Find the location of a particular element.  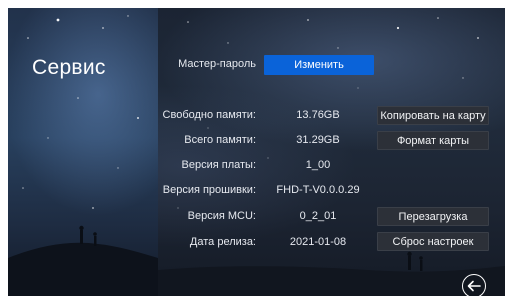

back-button is located at coordinates (474, 285).